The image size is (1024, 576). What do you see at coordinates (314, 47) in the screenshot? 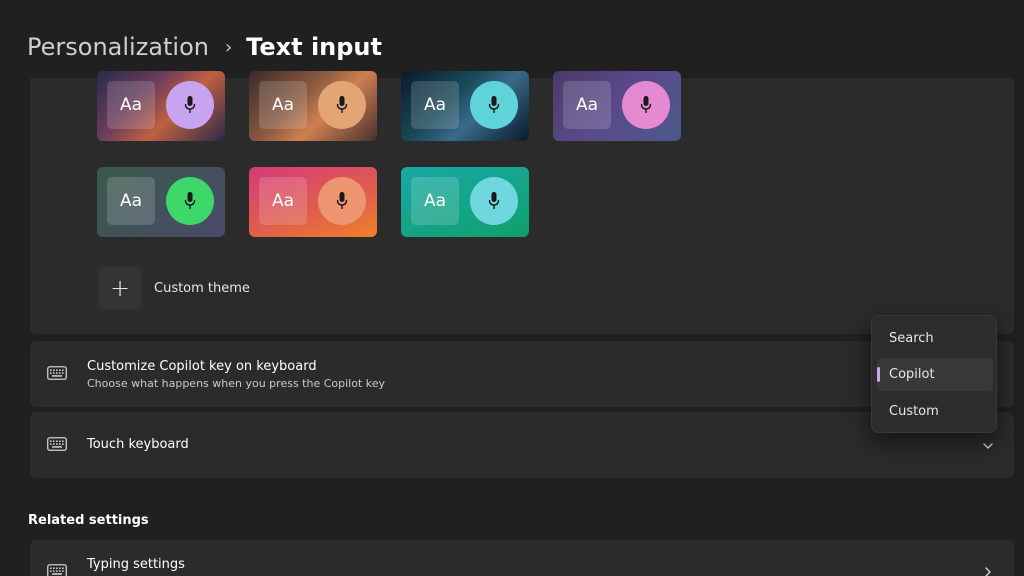
I see `page-title: Text input` at bounding box center [314, 47].